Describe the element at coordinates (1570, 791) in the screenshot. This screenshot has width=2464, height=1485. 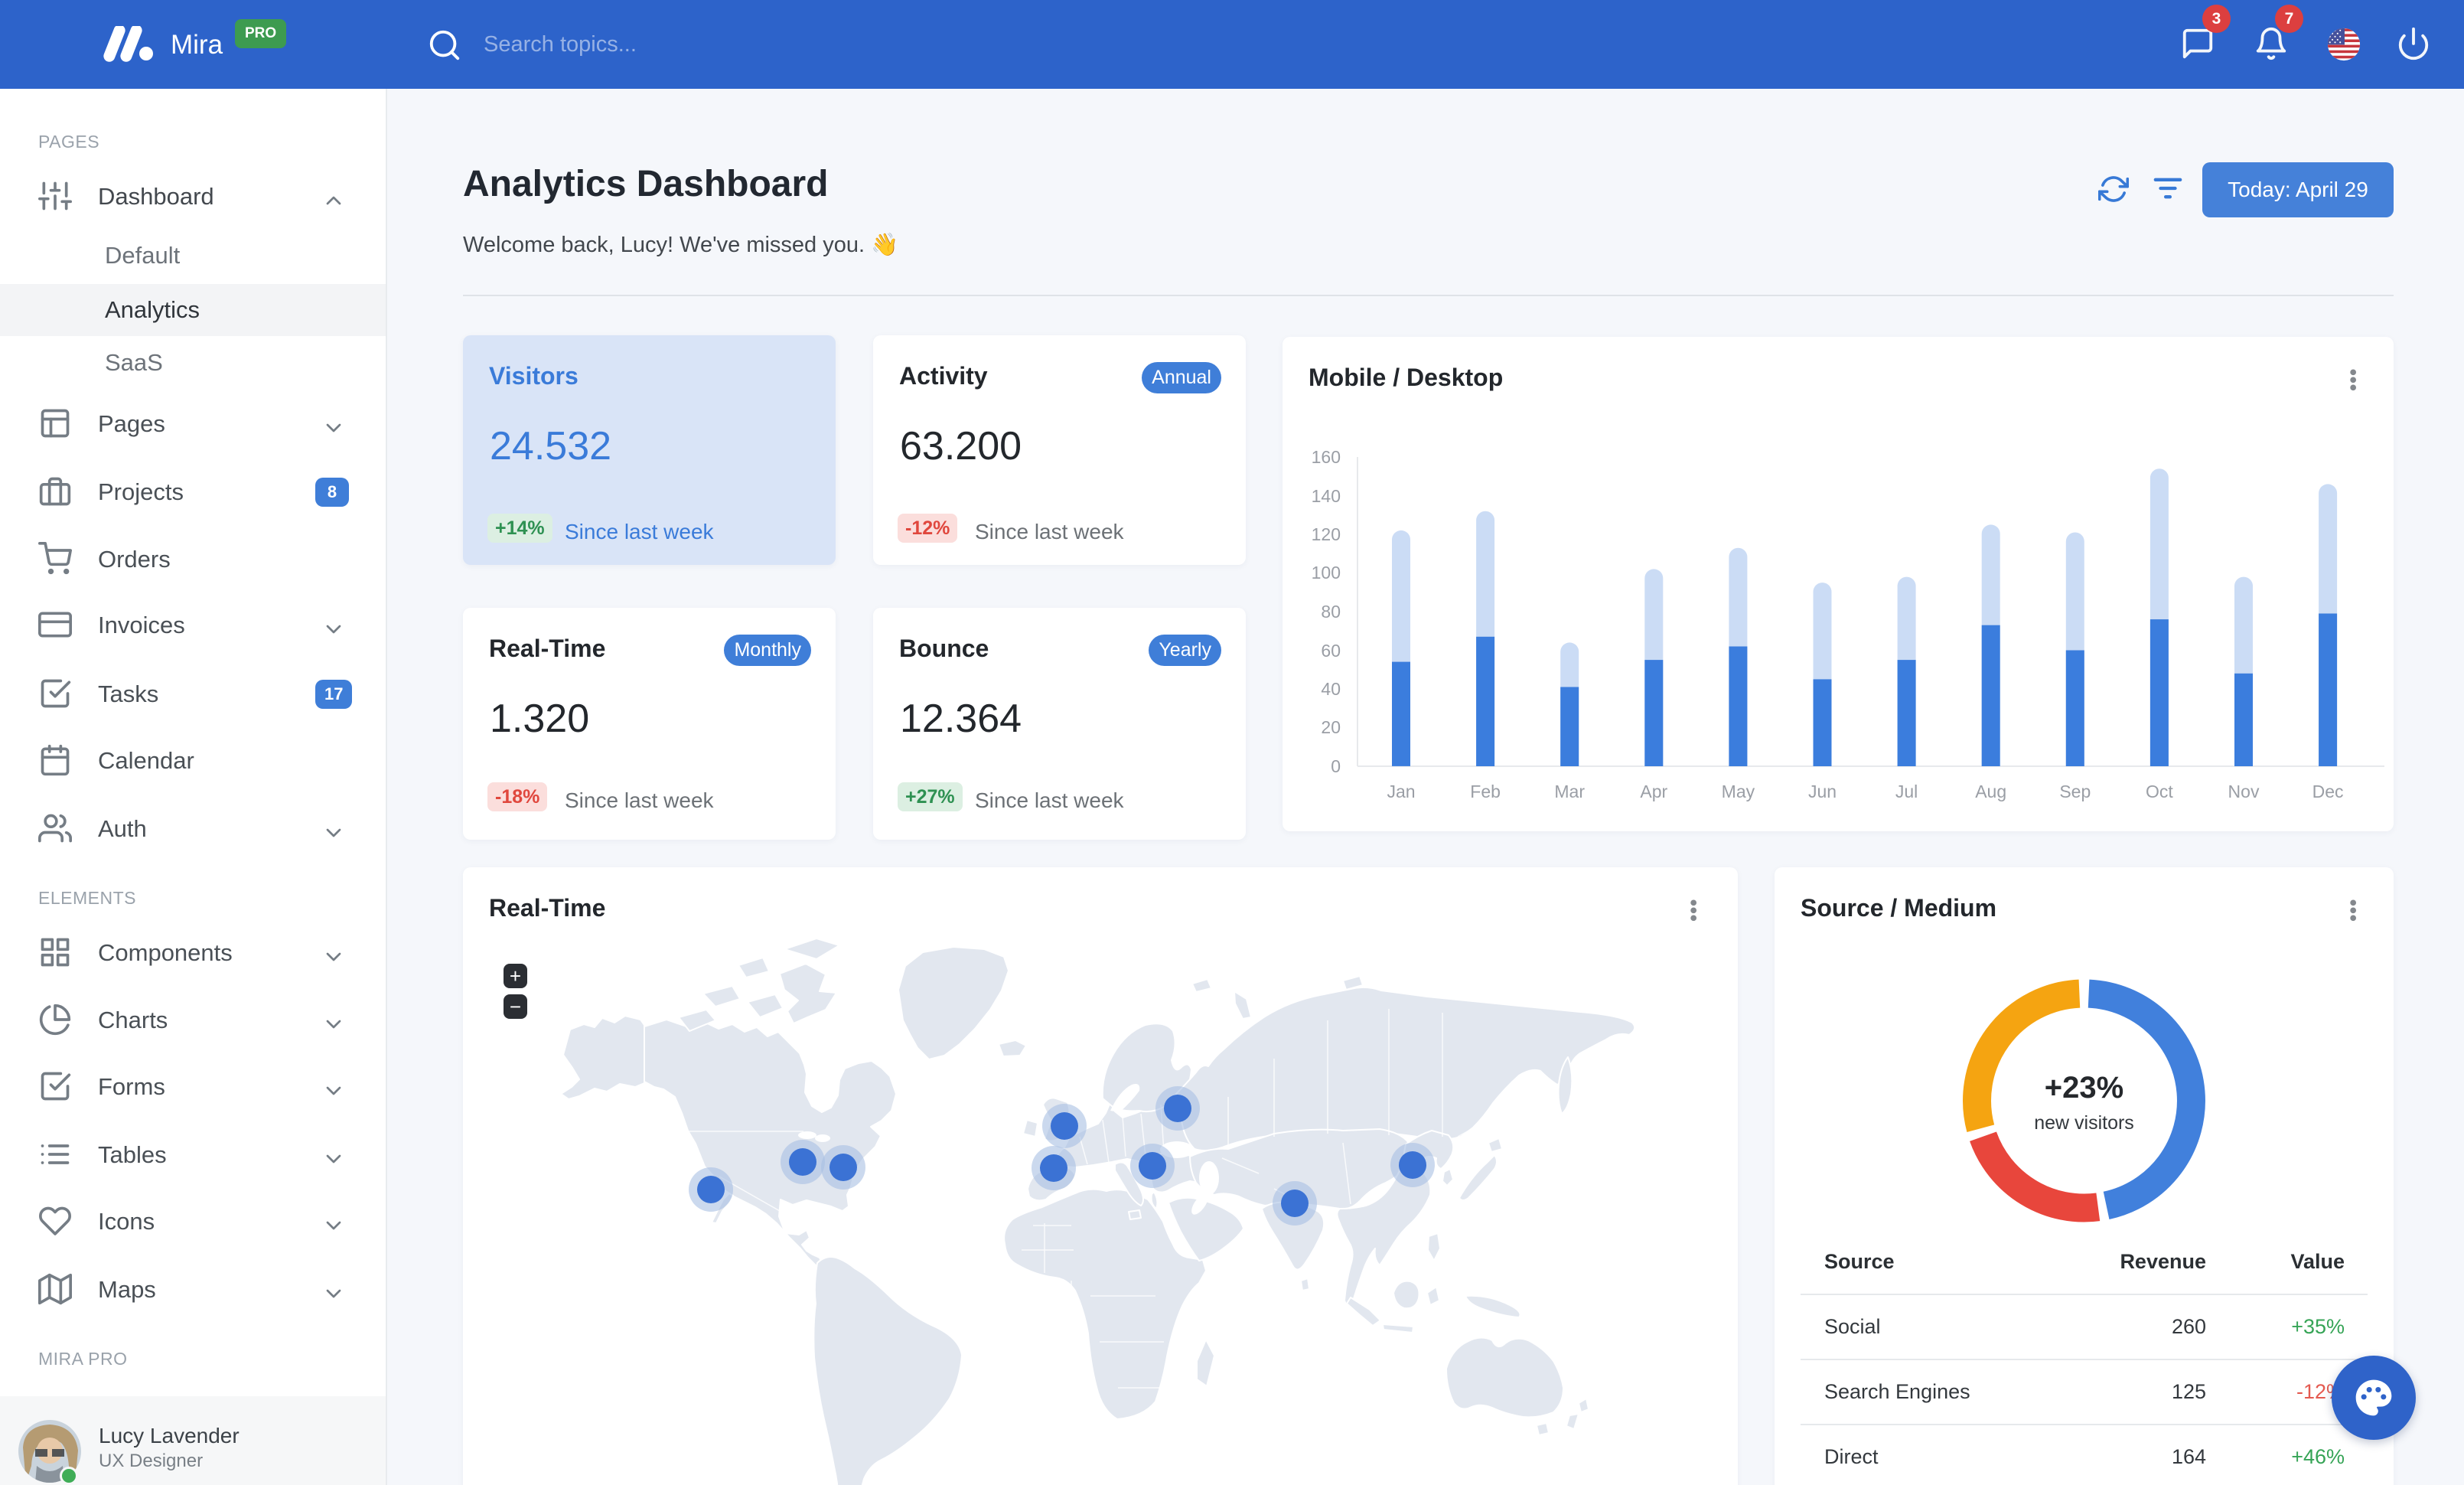
I see `svg-text: Mar` at that location.